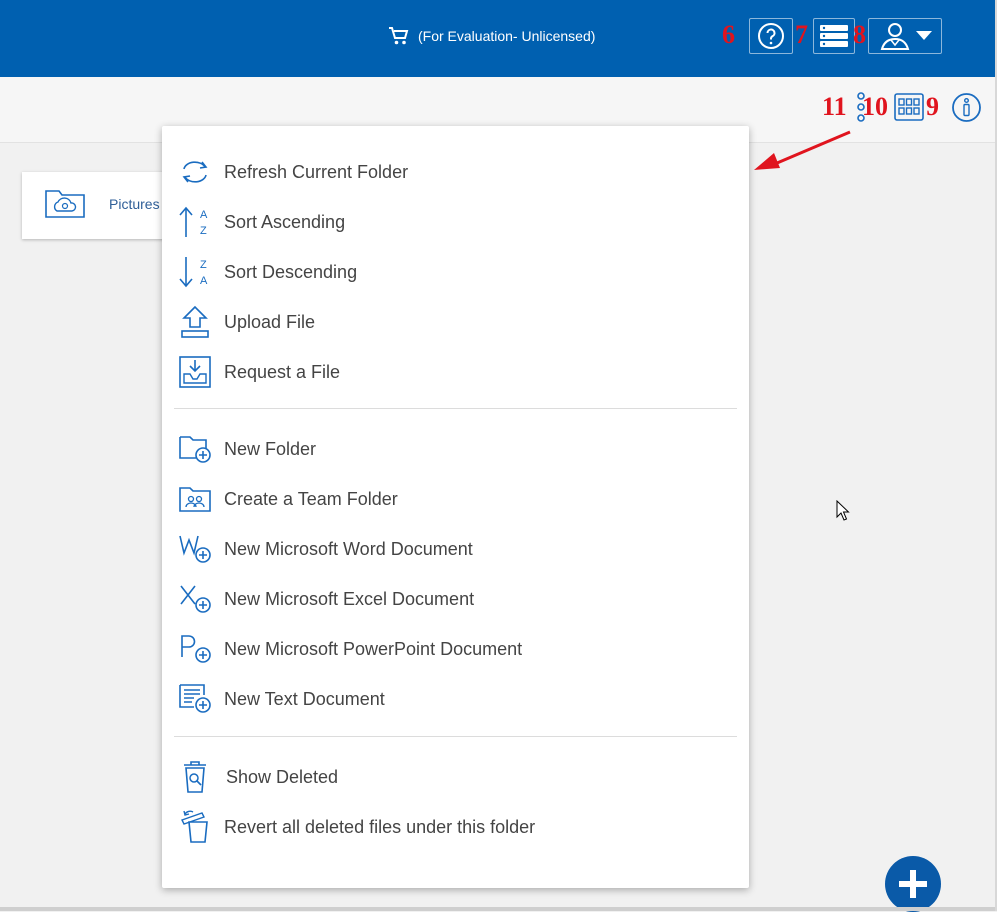  I want to click on cart-icon, so click(399, 36).